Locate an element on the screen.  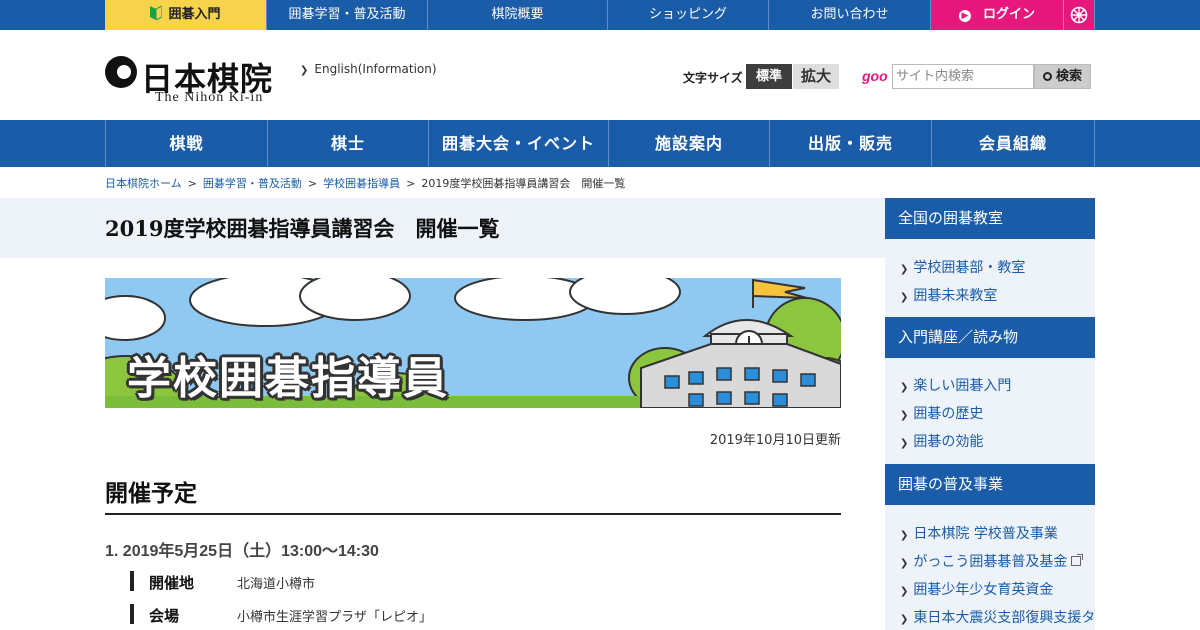
sidebar-item-school-fund: ❯ がっこう囲碁碁普及基金 is located at coordinates (992, 561).